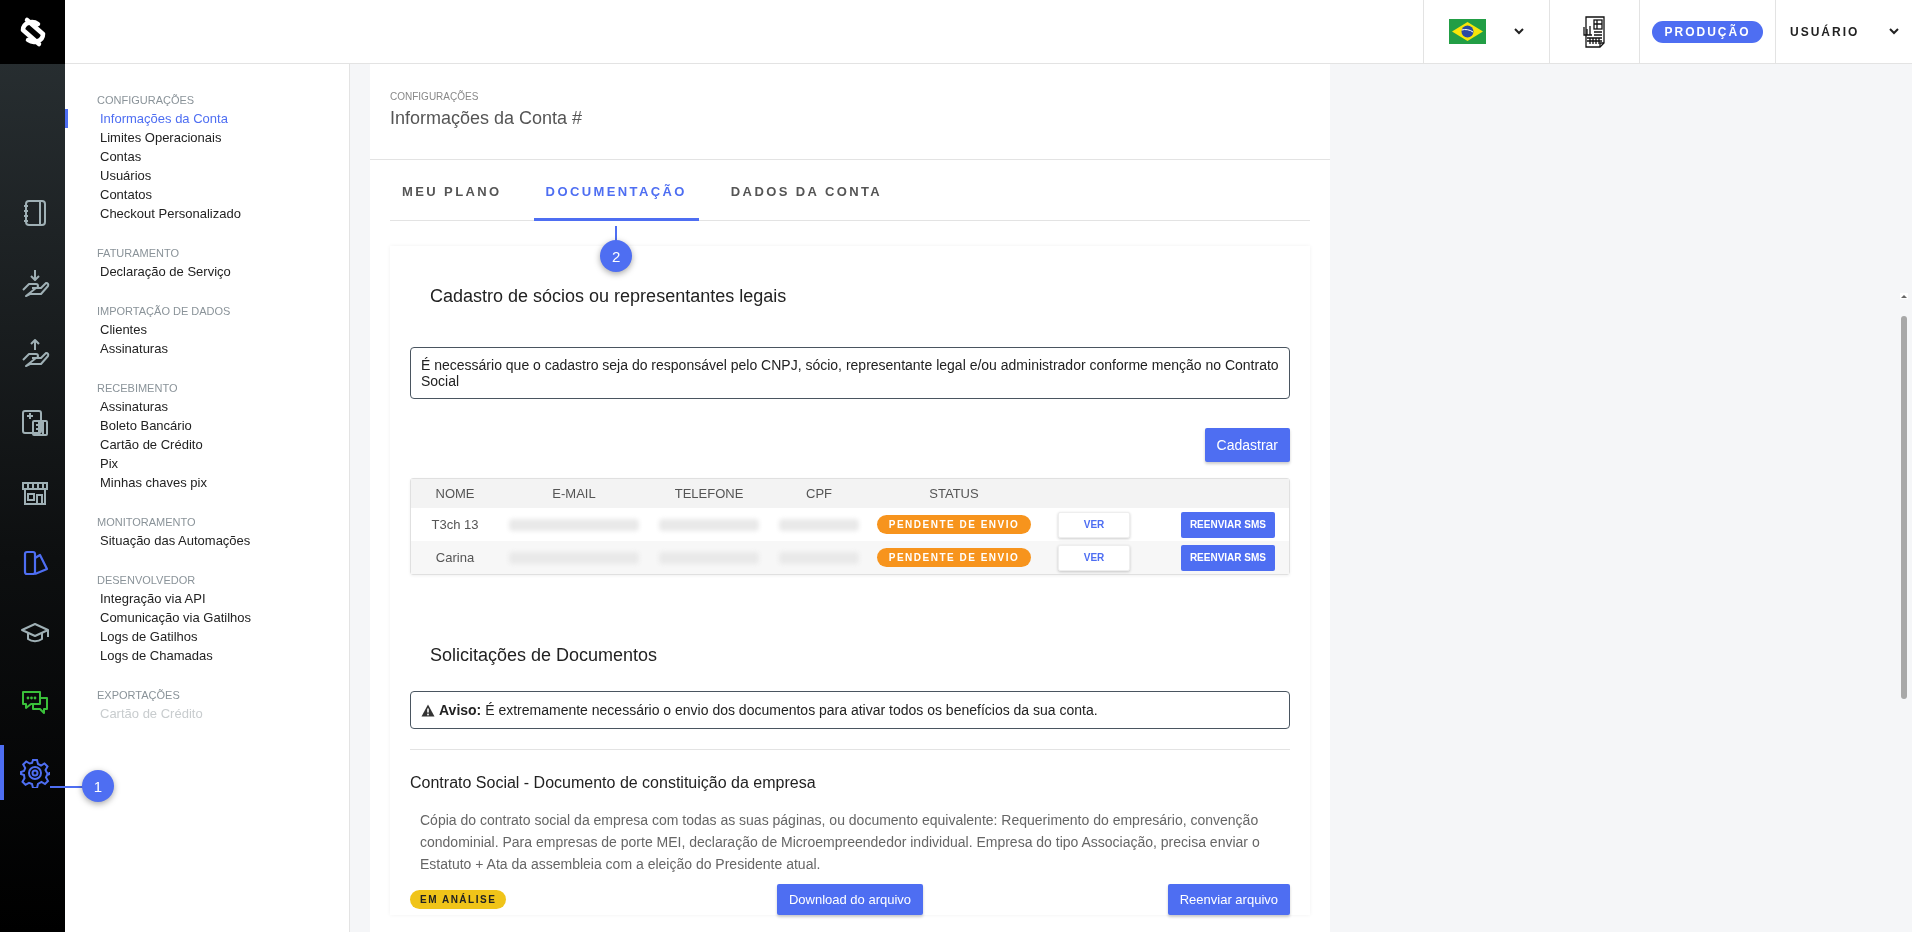 This screenshot has height=932, width=1912. Describe the element at coordinates (806, 199) in the screenshot. I see `tab: DADOS DA CONTA` at that location.